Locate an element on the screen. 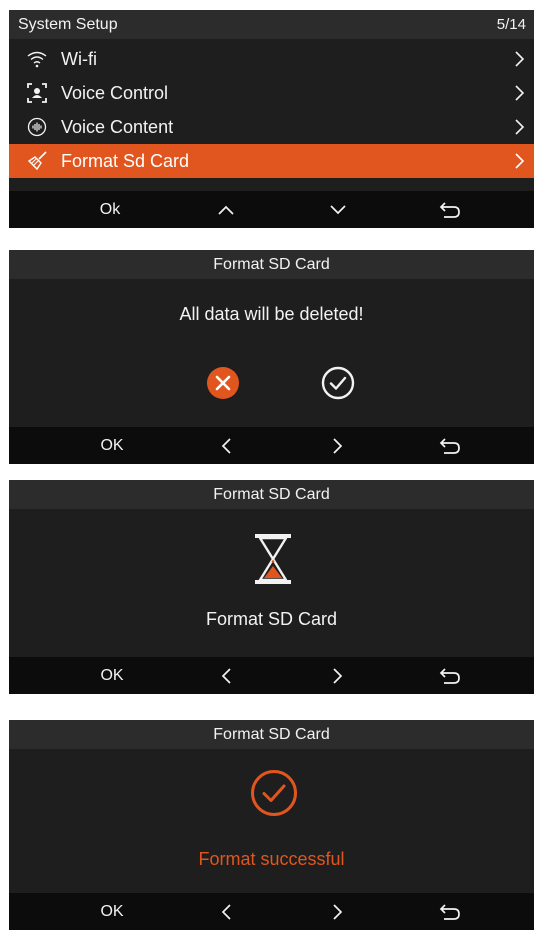 This screenshot has height=930, width=542. voice-control-icon is located at coordinates (37, 93).